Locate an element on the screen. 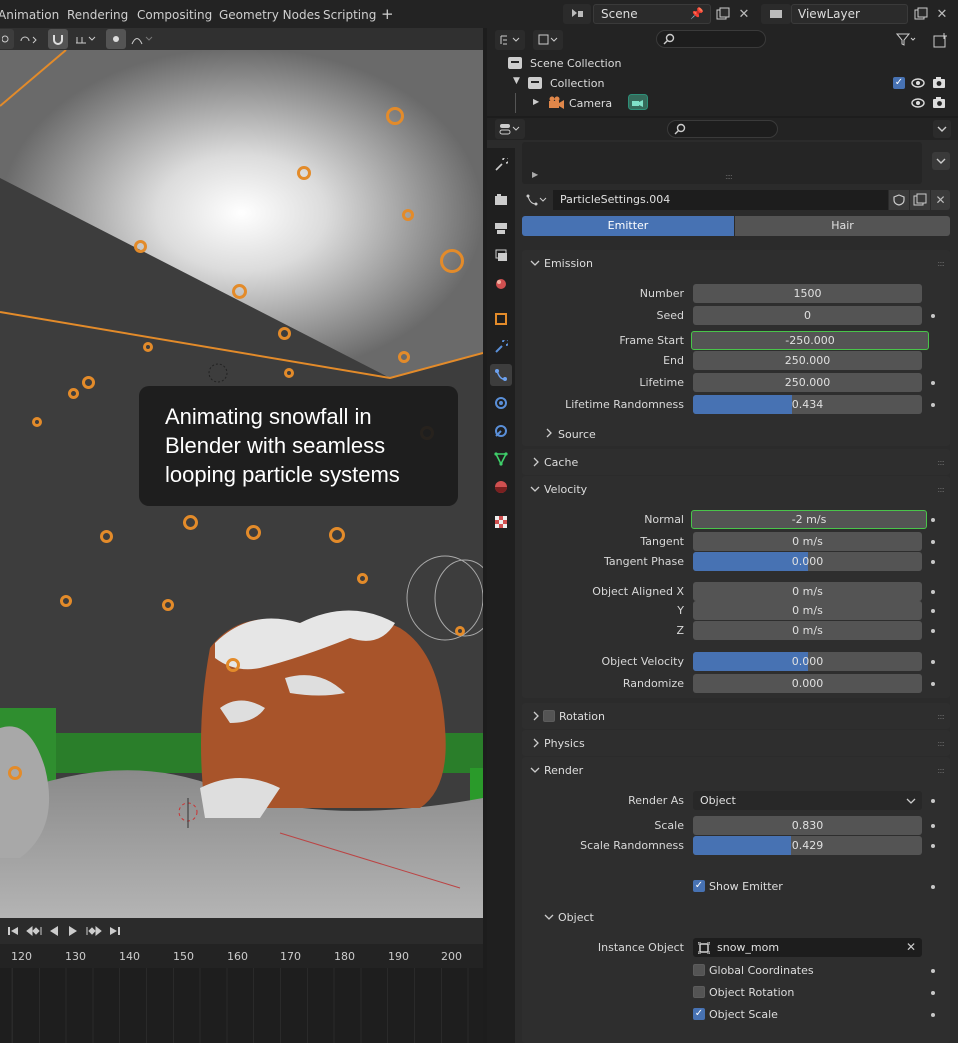 The height and width of the screenshot is (1043, 958). type-emitter-button: Emitter is located at coordinates (628, 226).